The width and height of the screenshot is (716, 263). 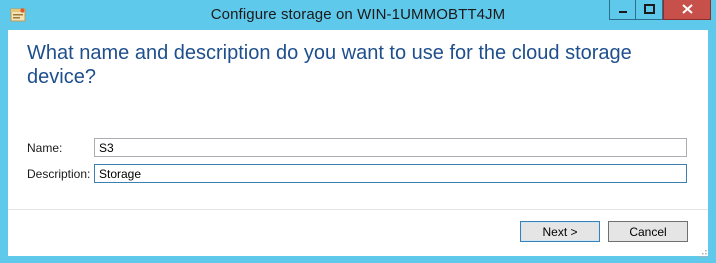 I want to click on footer-divider, so click(x=358, y=209).